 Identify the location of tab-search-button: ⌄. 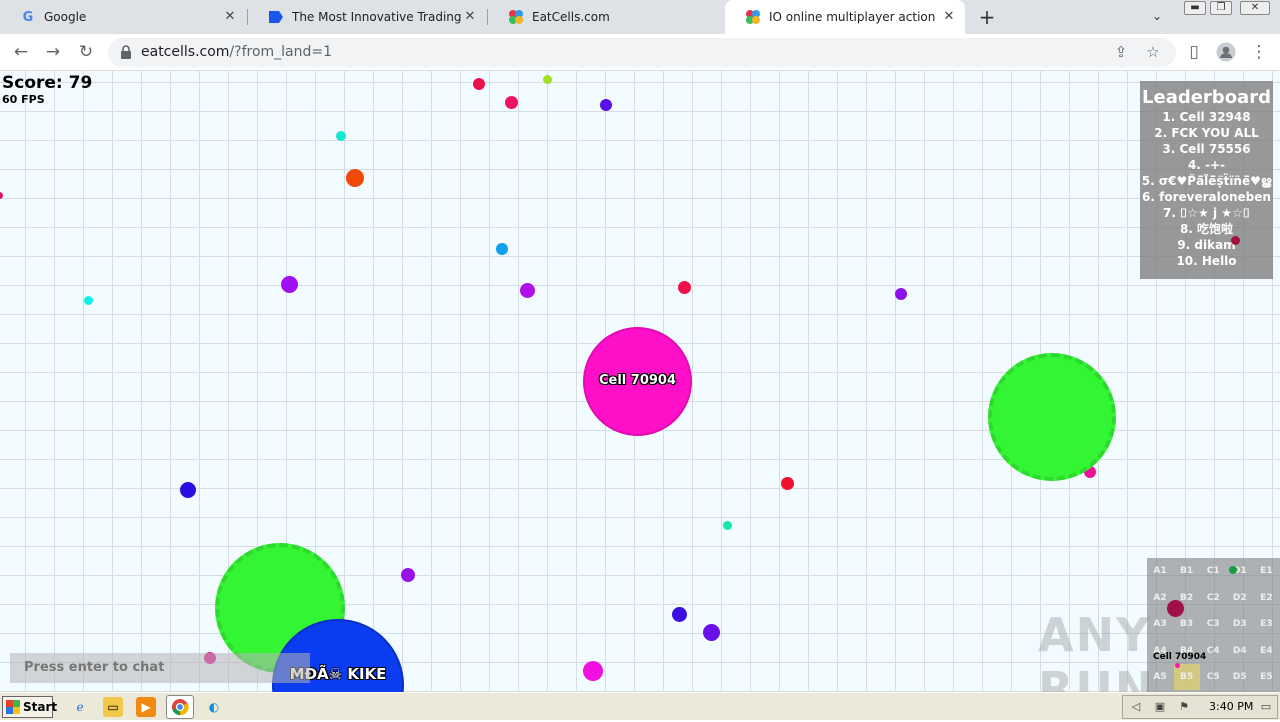
(1157, 16).